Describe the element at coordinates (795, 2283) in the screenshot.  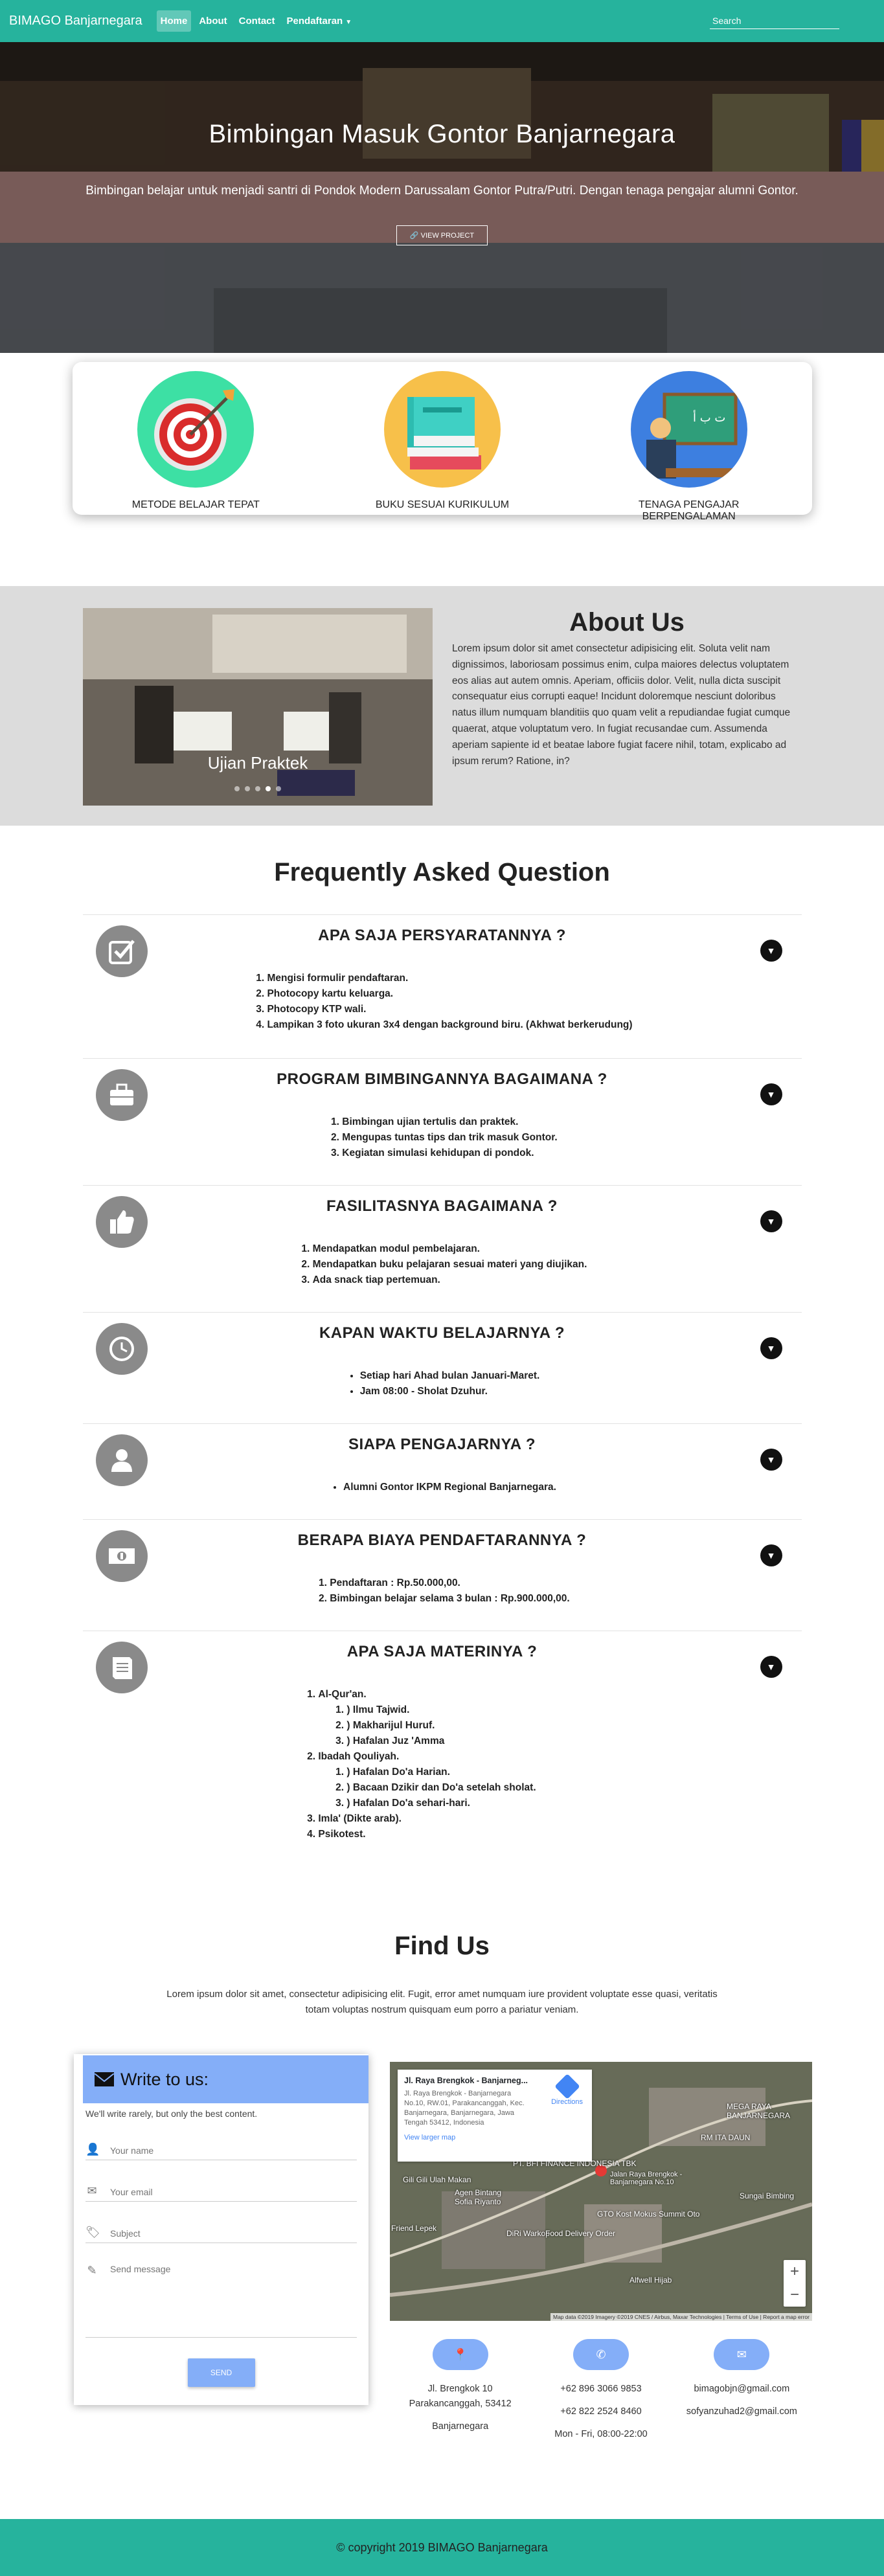
I see `map-zoom-control: + −` at that location.